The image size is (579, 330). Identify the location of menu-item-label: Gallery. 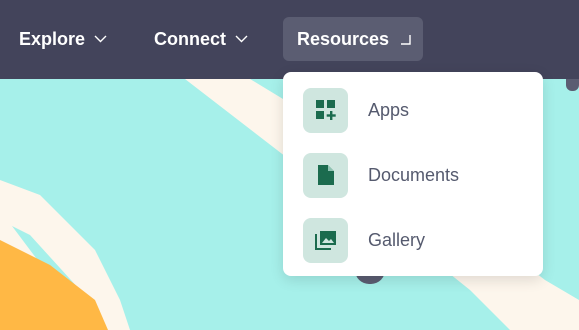
(397, 239).